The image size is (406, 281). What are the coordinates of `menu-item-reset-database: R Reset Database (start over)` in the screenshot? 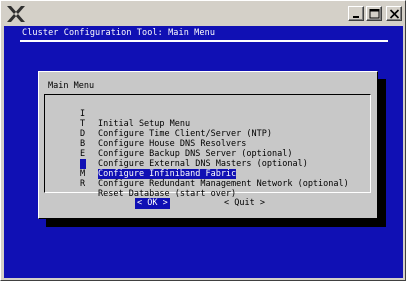 It's located at (207, 184).